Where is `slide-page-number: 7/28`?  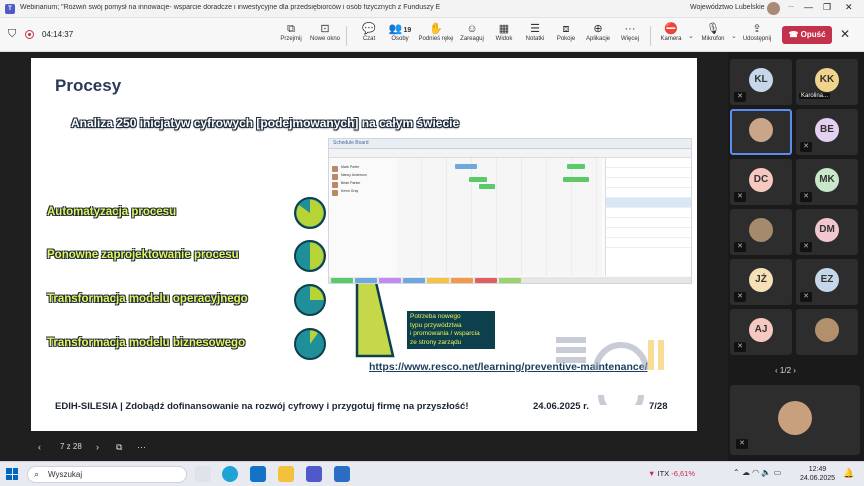
slide-page-number: 7/28 is located at coordinates (658, 406).